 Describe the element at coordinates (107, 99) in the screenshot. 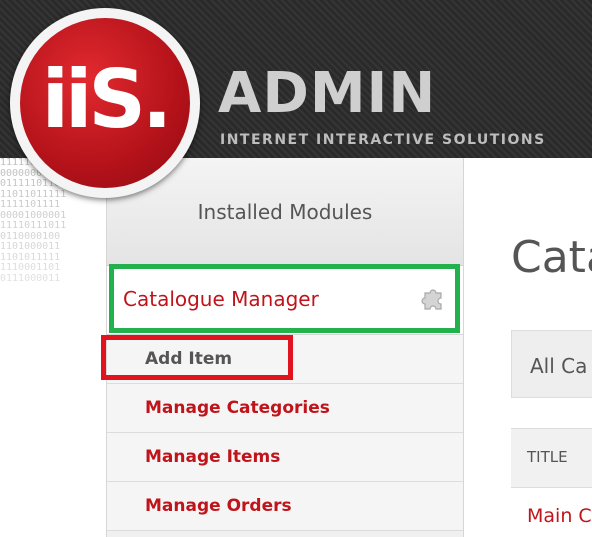

I see `logo-text: iiS.` at that location.